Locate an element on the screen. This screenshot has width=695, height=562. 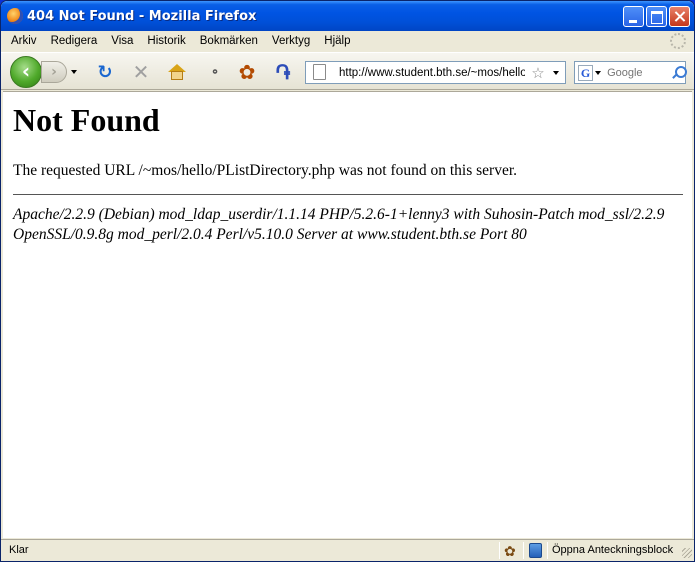
menu-hjalp: Hjälp is located at coordinates (337, 41).